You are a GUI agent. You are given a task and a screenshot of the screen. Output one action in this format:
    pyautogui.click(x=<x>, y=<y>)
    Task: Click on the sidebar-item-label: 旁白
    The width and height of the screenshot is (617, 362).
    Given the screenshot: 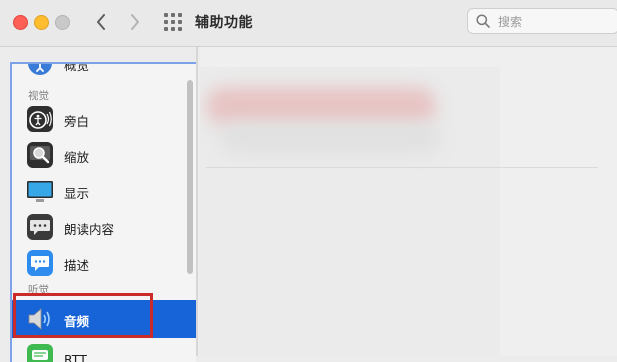 What is the action you would take?
    pyautogui.click(x=77, y=121)
    